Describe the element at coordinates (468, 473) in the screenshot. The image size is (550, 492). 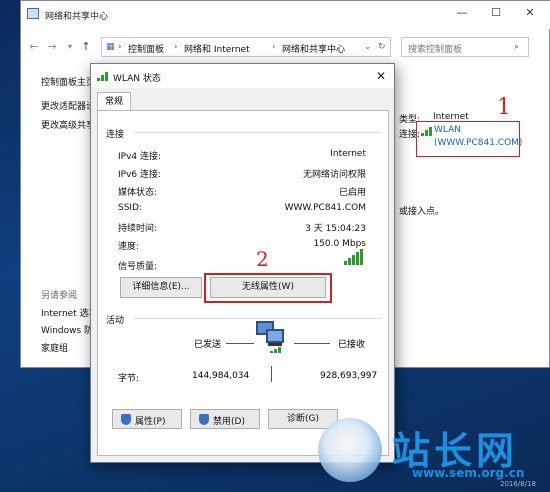
I see `watermark-url: www.sem.org.cn` at that location.